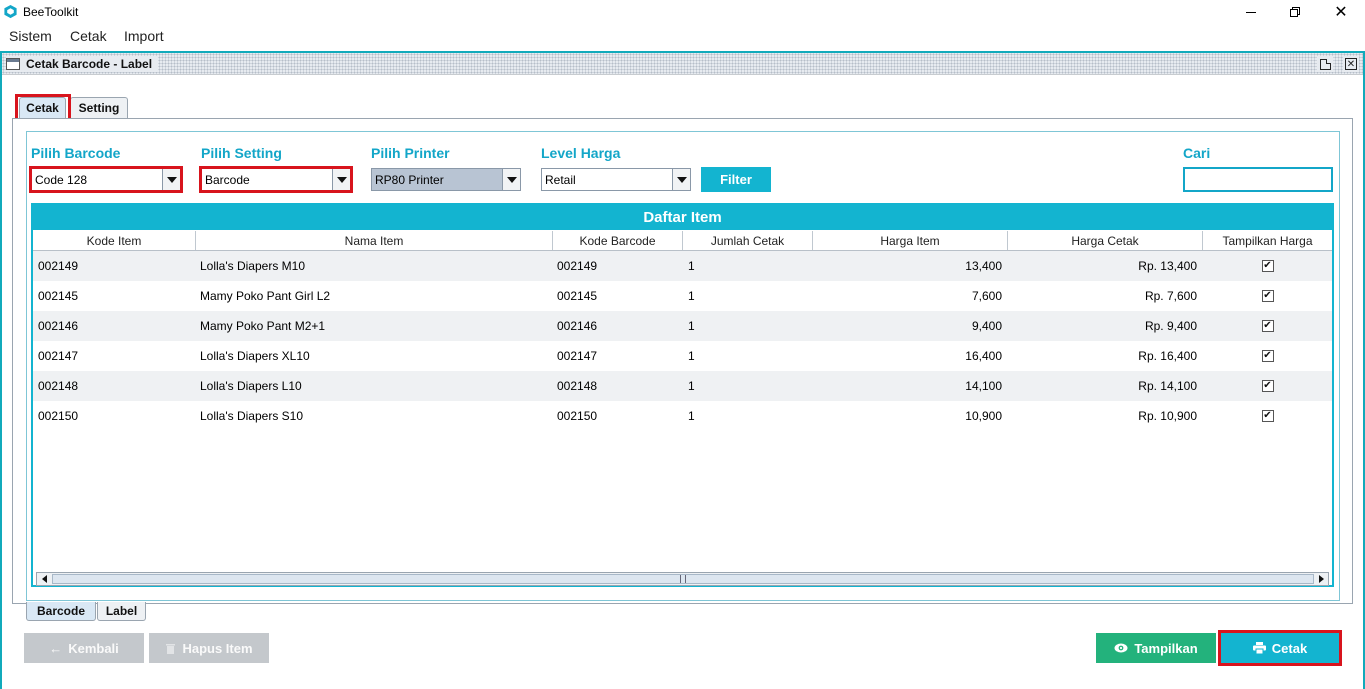 The width and height of the screenshot is (1365, 689). I want to click on cell-kode-item: 002145, so click(58, 296).